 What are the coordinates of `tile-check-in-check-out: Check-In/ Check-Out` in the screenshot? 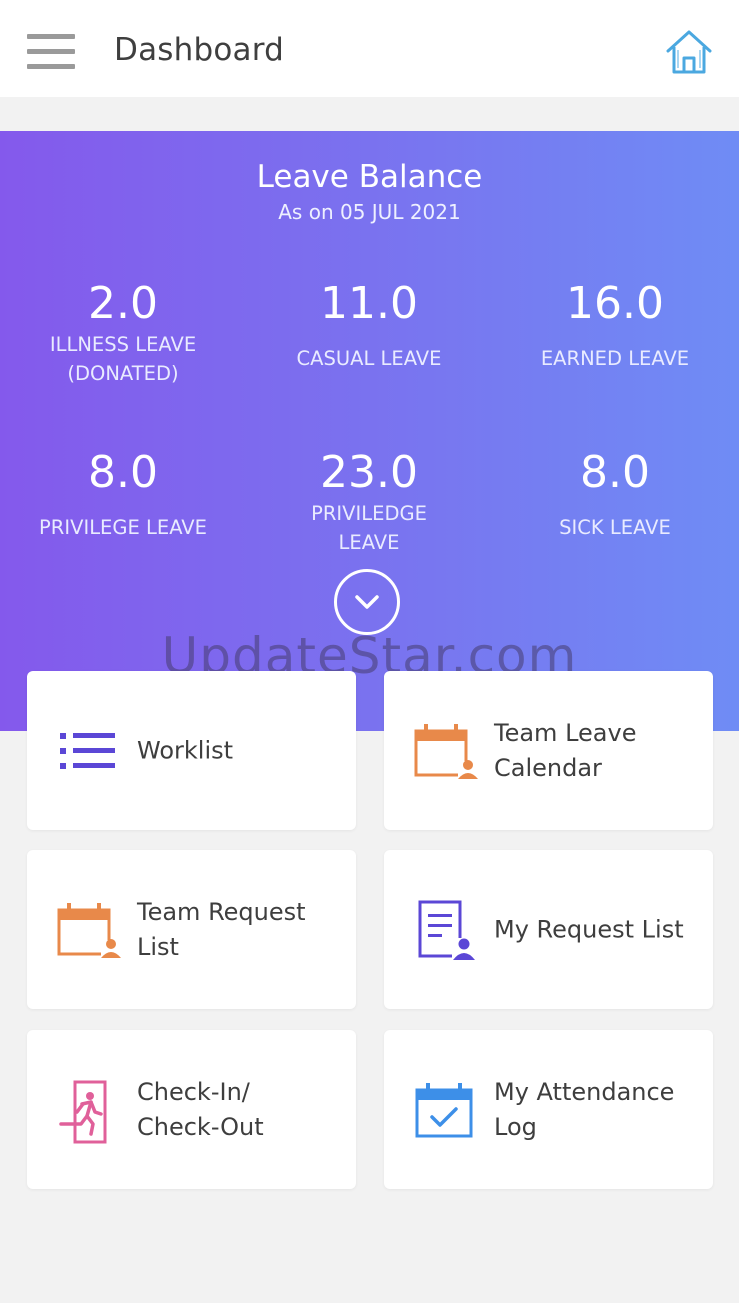 It's located at (191, 1109).